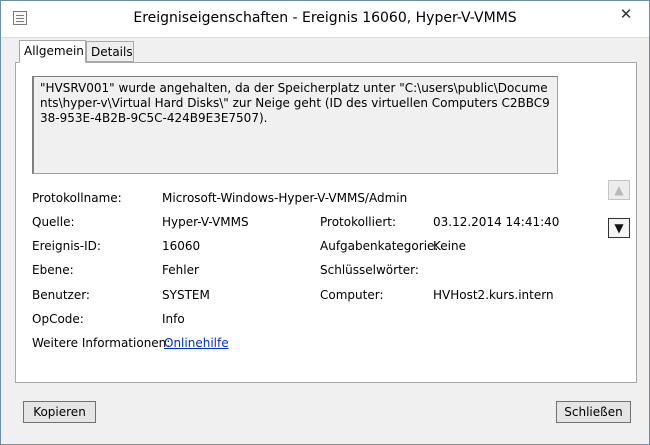  I want to click on quelle-value: Hyper-V-VMMS, so click(205, 222).